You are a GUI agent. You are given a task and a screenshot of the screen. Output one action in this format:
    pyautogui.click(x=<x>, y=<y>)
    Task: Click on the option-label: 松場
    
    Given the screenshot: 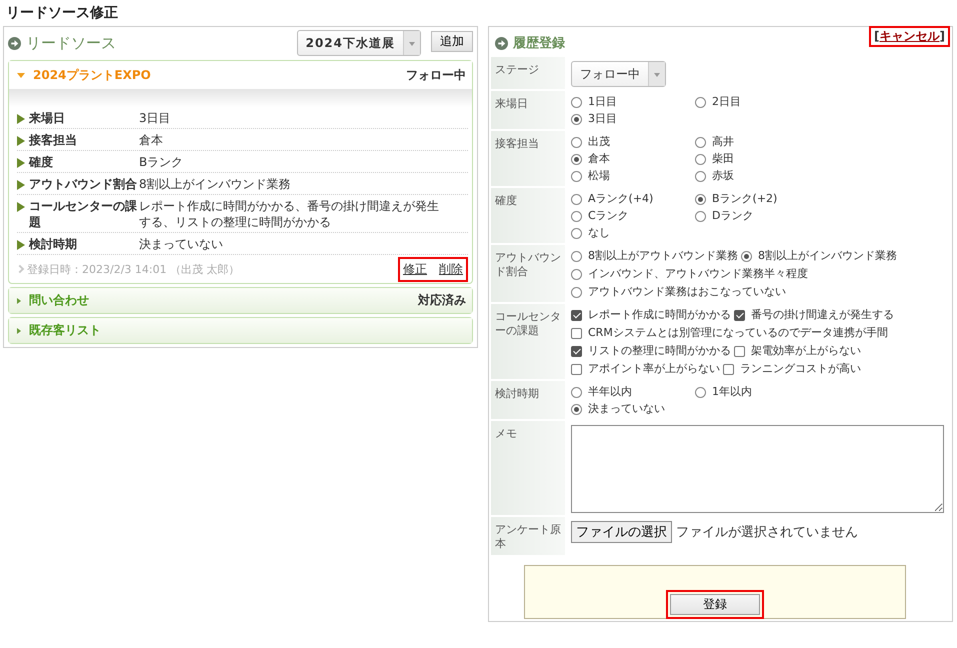 What is the action you would take?
    pyautogui.click(x=599, y=176)
    